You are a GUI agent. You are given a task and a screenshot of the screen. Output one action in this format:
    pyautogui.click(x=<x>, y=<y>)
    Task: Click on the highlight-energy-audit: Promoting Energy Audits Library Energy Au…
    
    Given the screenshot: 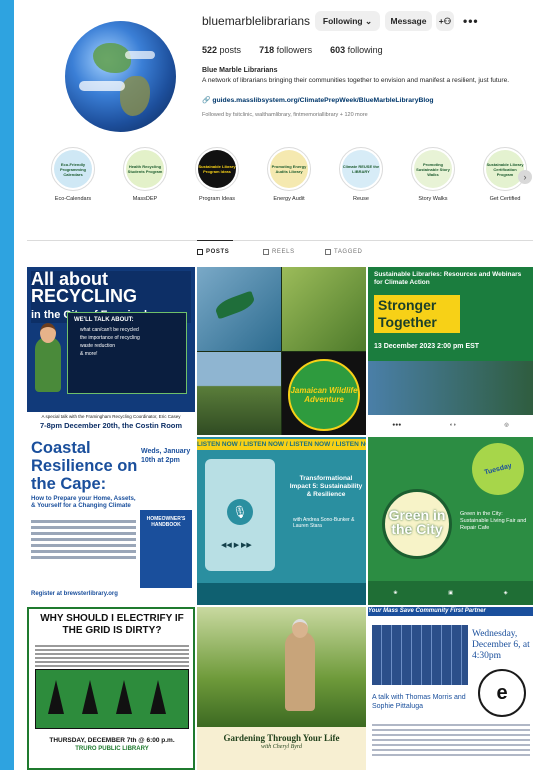 What is the action you would take?
    pyautogui.click(x=289, y=174)
    